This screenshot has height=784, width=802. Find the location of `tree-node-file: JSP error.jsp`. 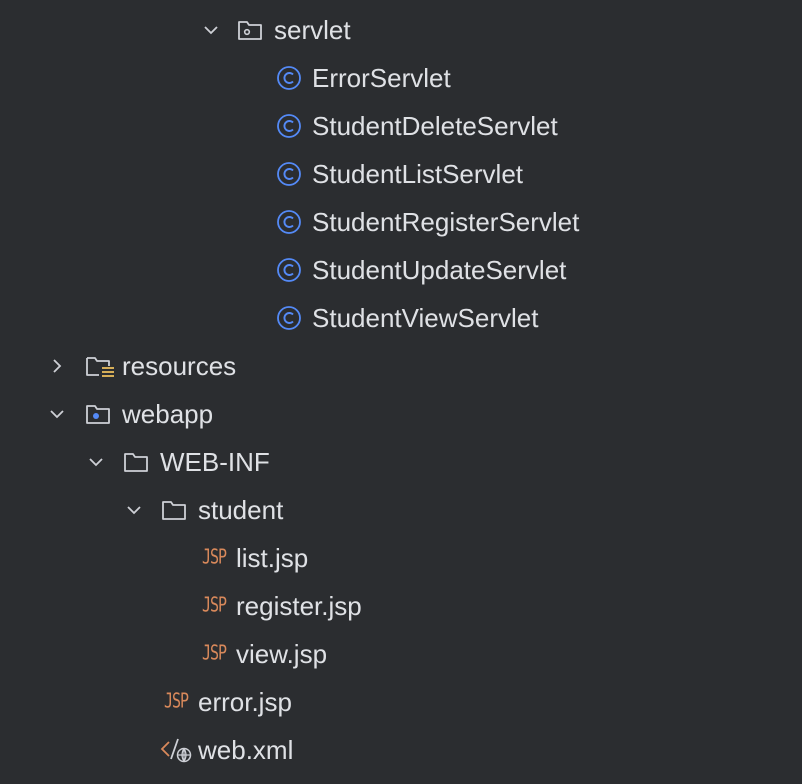

tree-node-file: JSP error.jsp is located at coordinates (401, 702).